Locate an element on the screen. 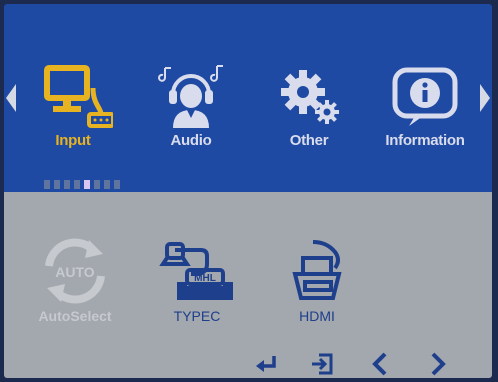 This screenshot has width=498, height=382. source-hdmi: HDMI is located at coordinates (317, 280).